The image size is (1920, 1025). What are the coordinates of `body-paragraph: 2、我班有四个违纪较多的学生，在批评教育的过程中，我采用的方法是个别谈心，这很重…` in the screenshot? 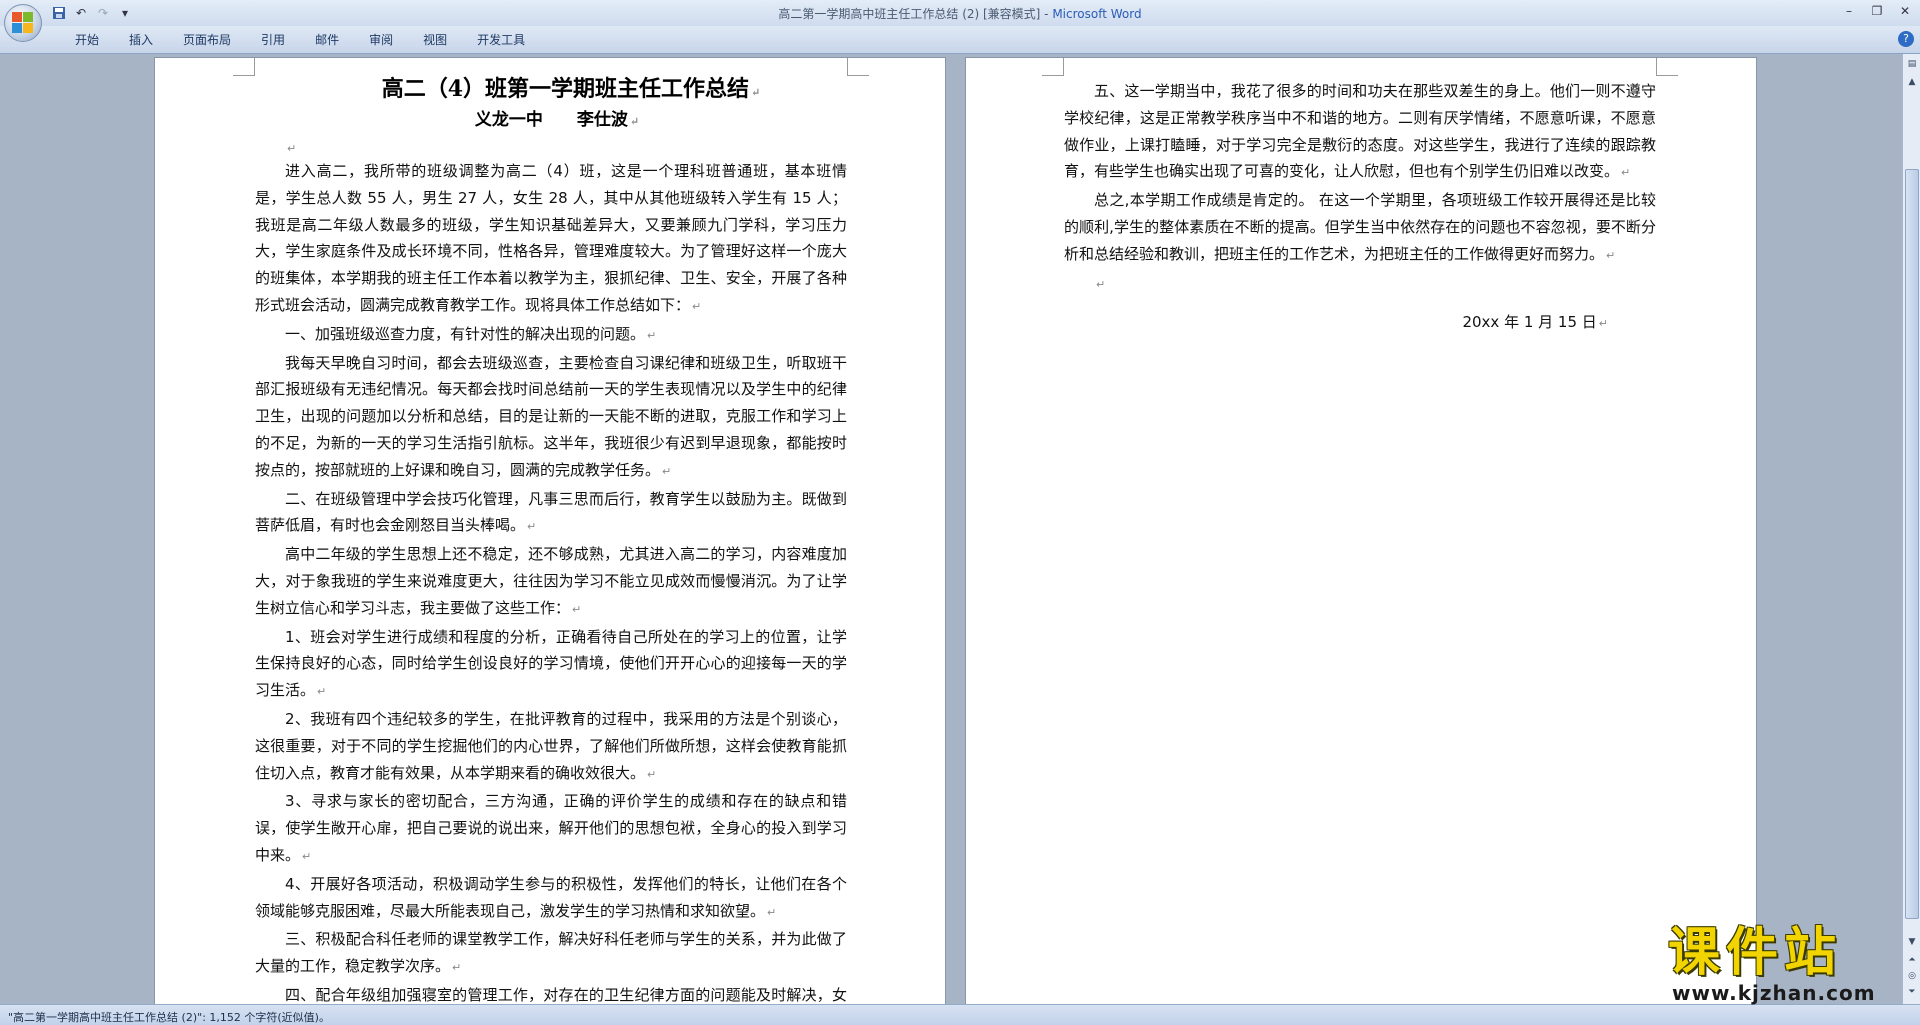 It's located at (551, 747).